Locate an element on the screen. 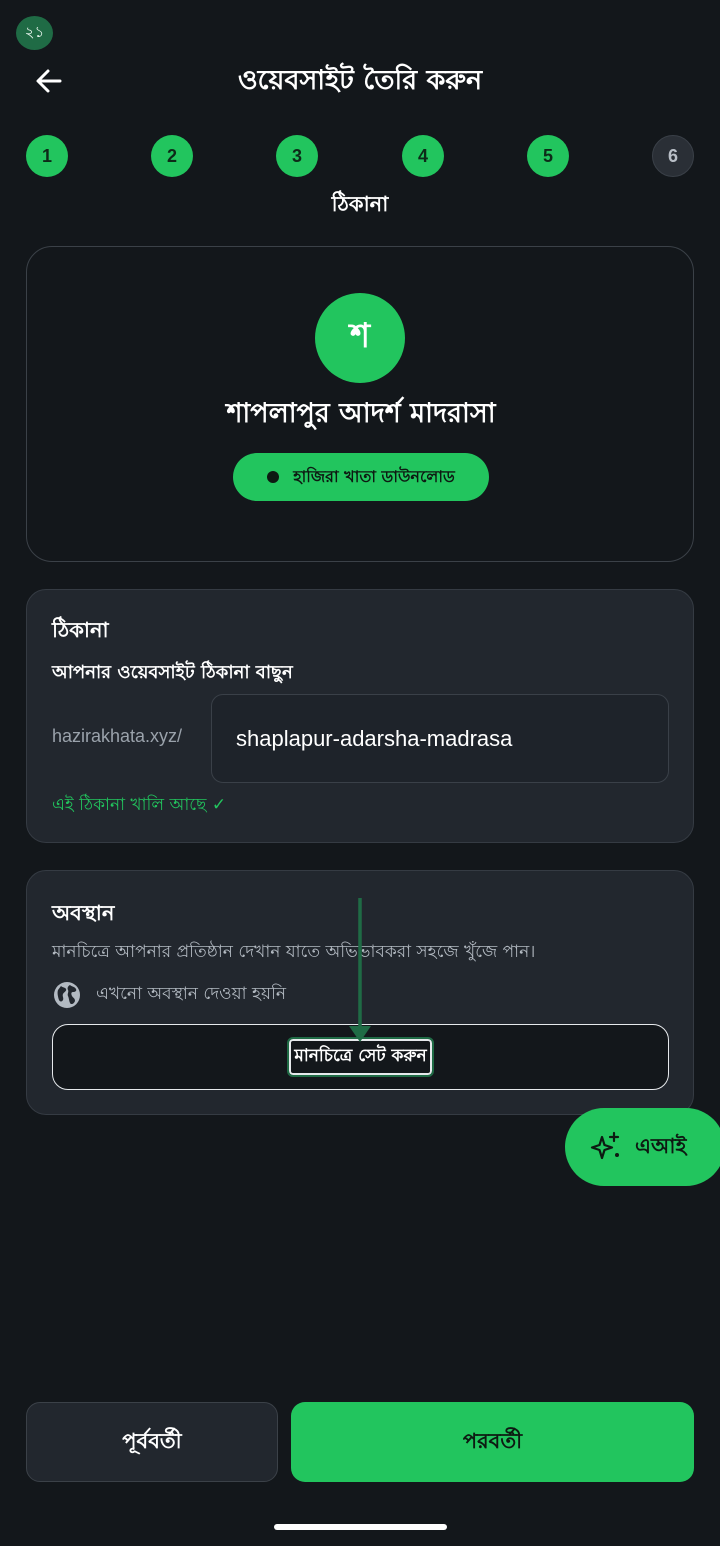 Image resolution: width=720 pixels, height=1546 pixels. address-title: ঠিকানা is located at coordinates (80, 630).